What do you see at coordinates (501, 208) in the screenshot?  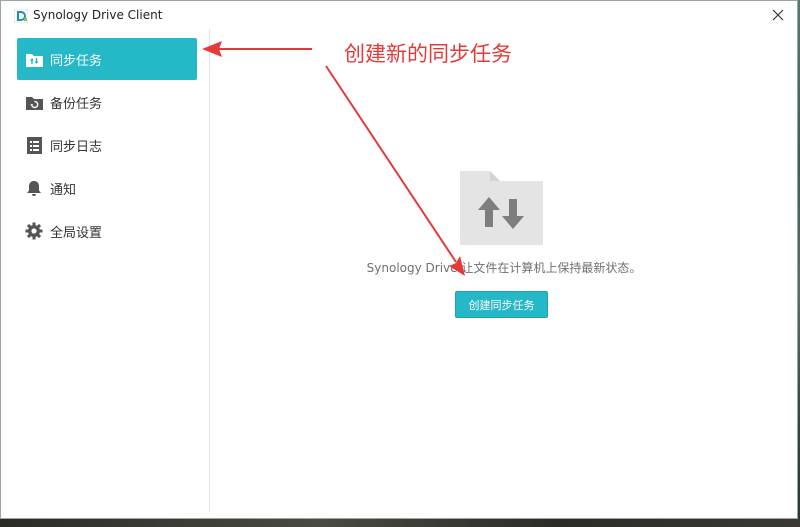 I see `sync-arrows-folder-icon` at bounding box center [501, 208].